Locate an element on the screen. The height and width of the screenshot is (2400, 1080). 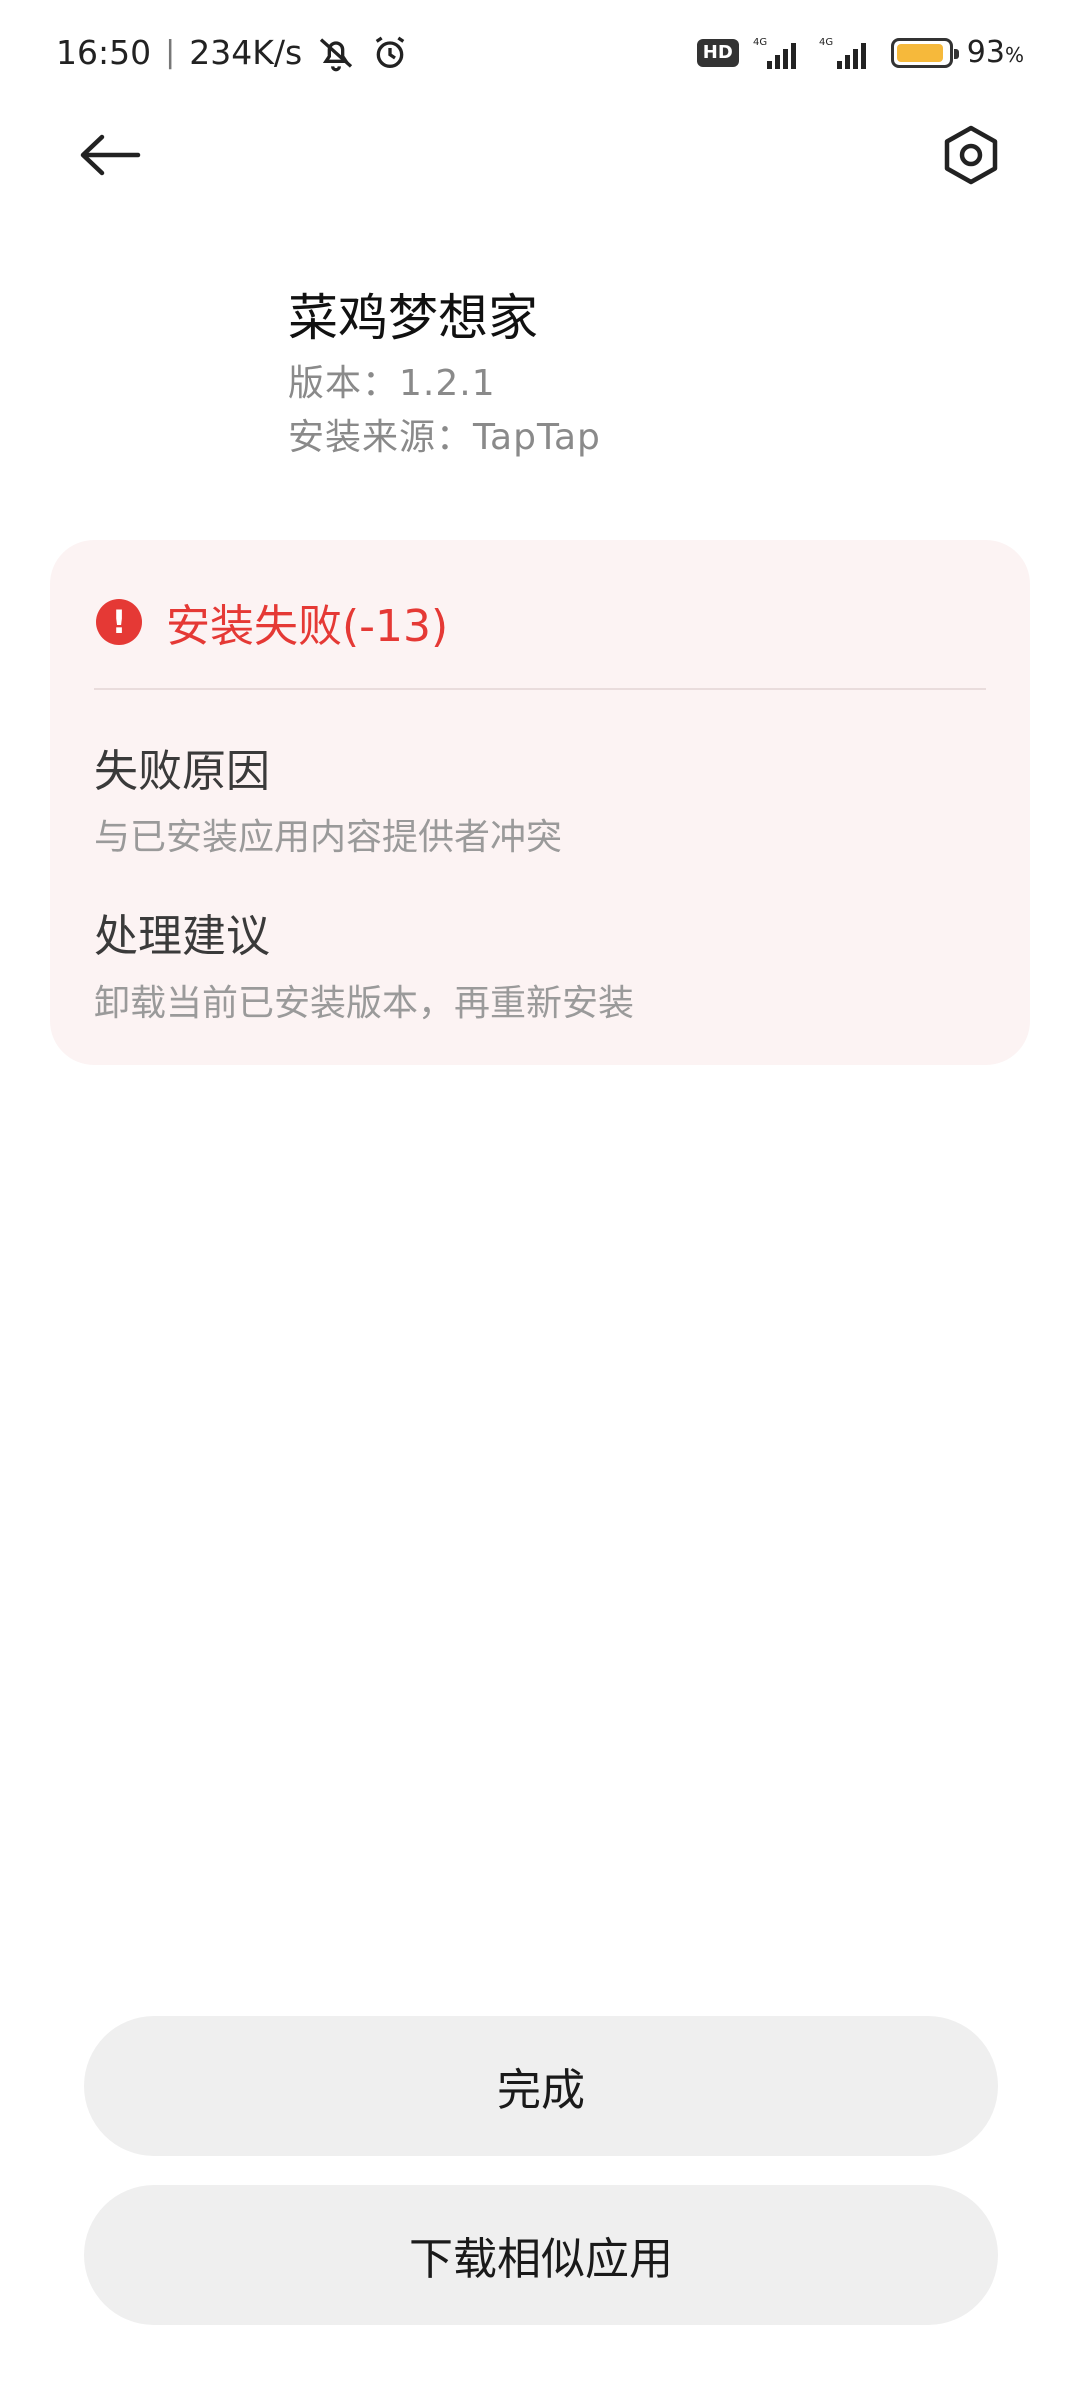
battery-icon is located at coordinates (924, 52).